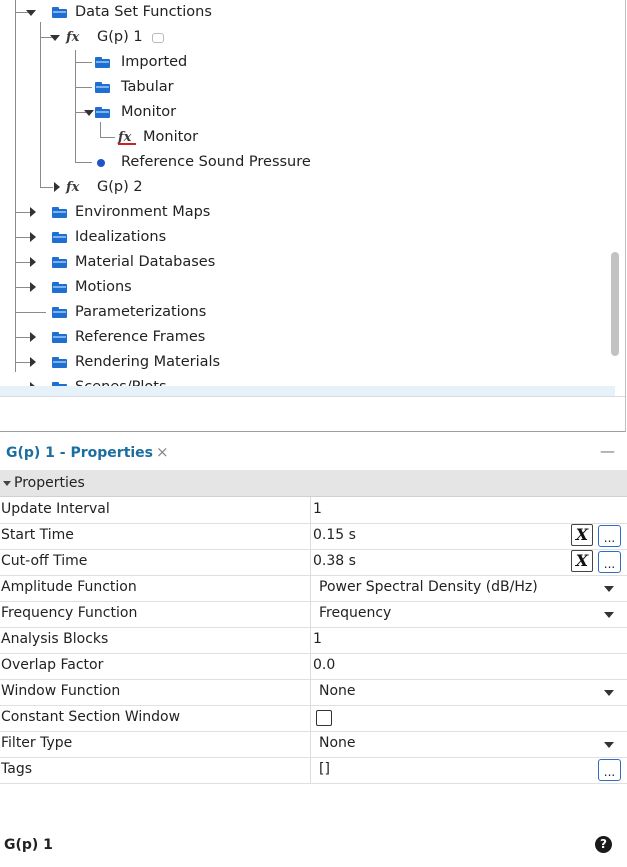  What do you see at coordinates (127, 137) in the screenshot?
I see `function-icon: fx` at bounding box center [127, 137].